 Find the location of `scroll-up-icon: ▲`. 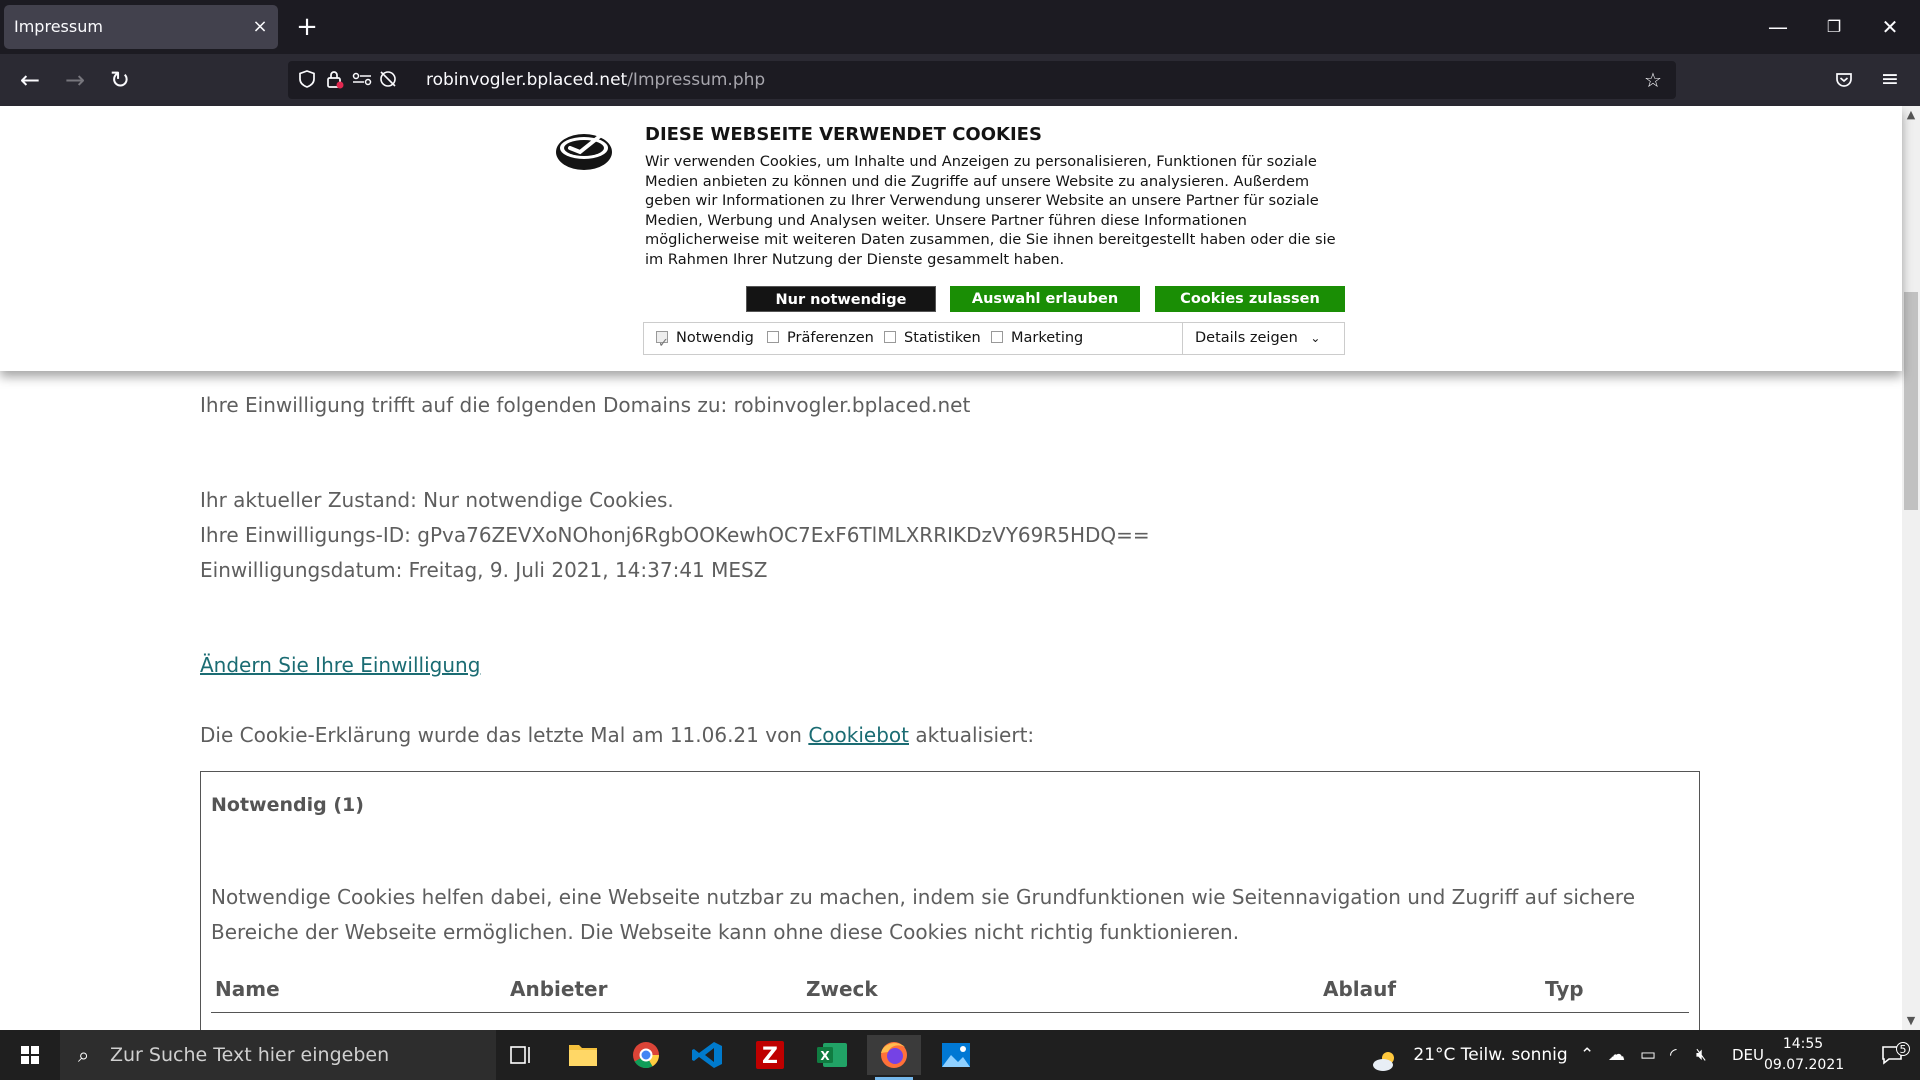

scroll-up-icon: ▲ is located at coordinates (1911, 115).